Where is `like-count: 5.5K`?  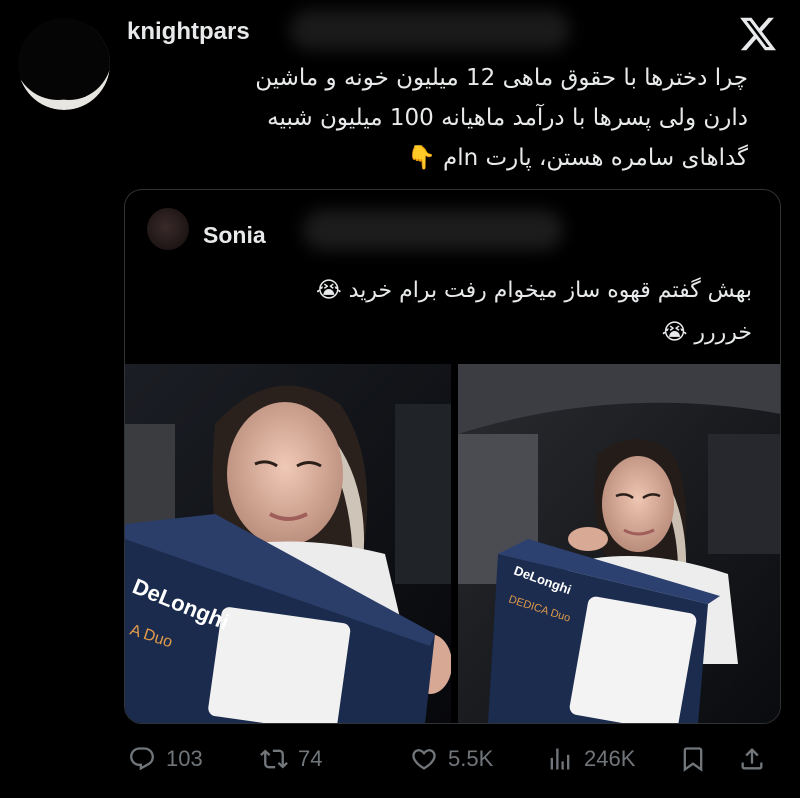 like-count: 5.5K is located at coordinates (471, 758).